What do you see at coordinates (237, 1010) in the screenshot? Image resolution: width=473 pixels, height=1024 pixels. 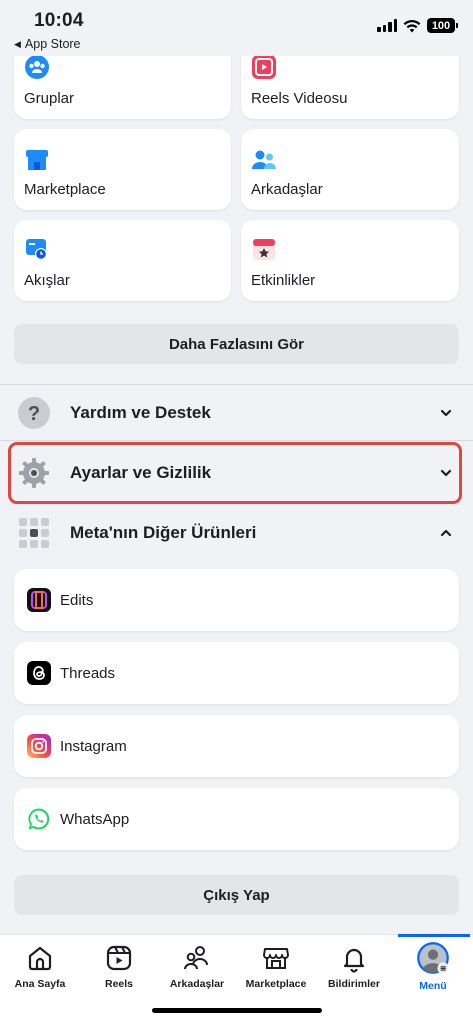 I see `home-indicator` at bounding box center [237, 1010].